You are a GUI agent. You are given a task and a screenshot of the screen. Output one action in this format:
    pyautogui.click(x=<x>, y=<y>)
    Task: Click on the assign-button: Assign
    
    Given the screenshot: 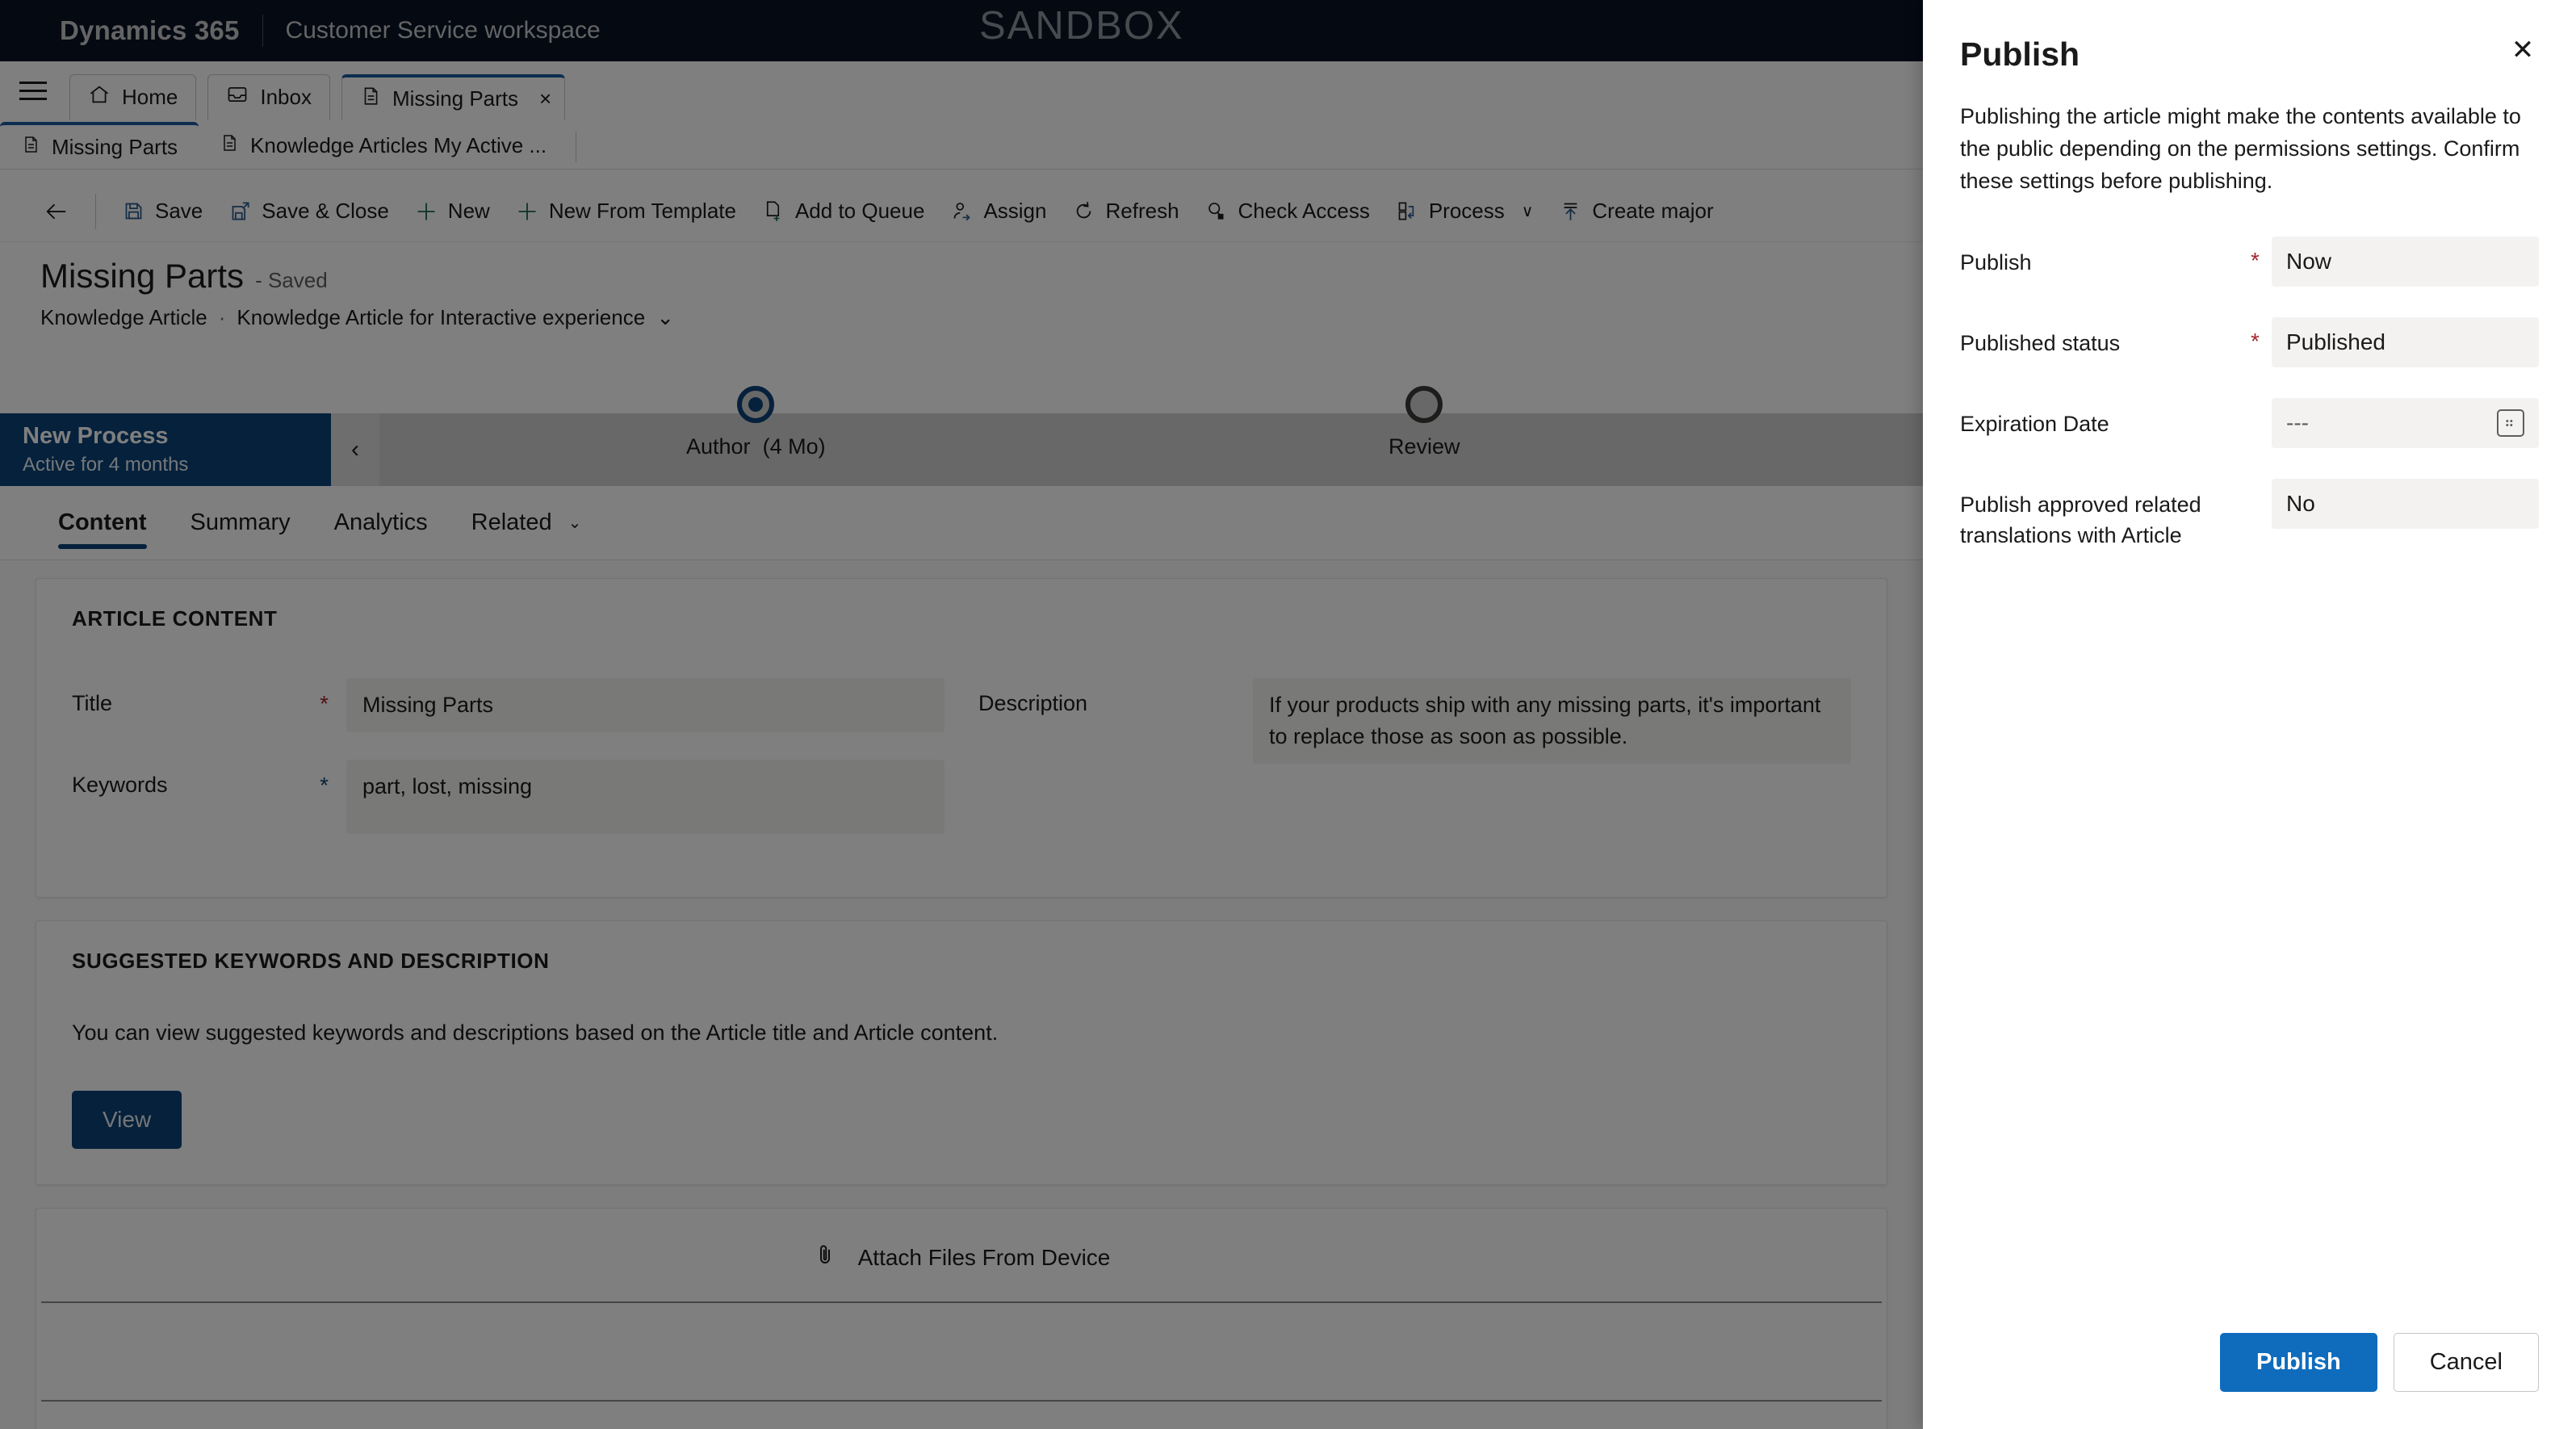 What is the action you would take?
    pyautogui.click(x=998, y=211)
    